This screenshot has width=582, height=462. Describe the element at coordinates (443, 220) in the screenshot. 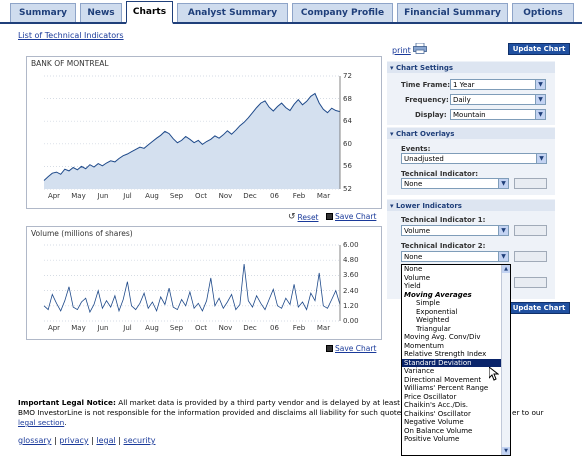

I see `lower-indicator-1-label: Technical Indicator 1:` at that location.